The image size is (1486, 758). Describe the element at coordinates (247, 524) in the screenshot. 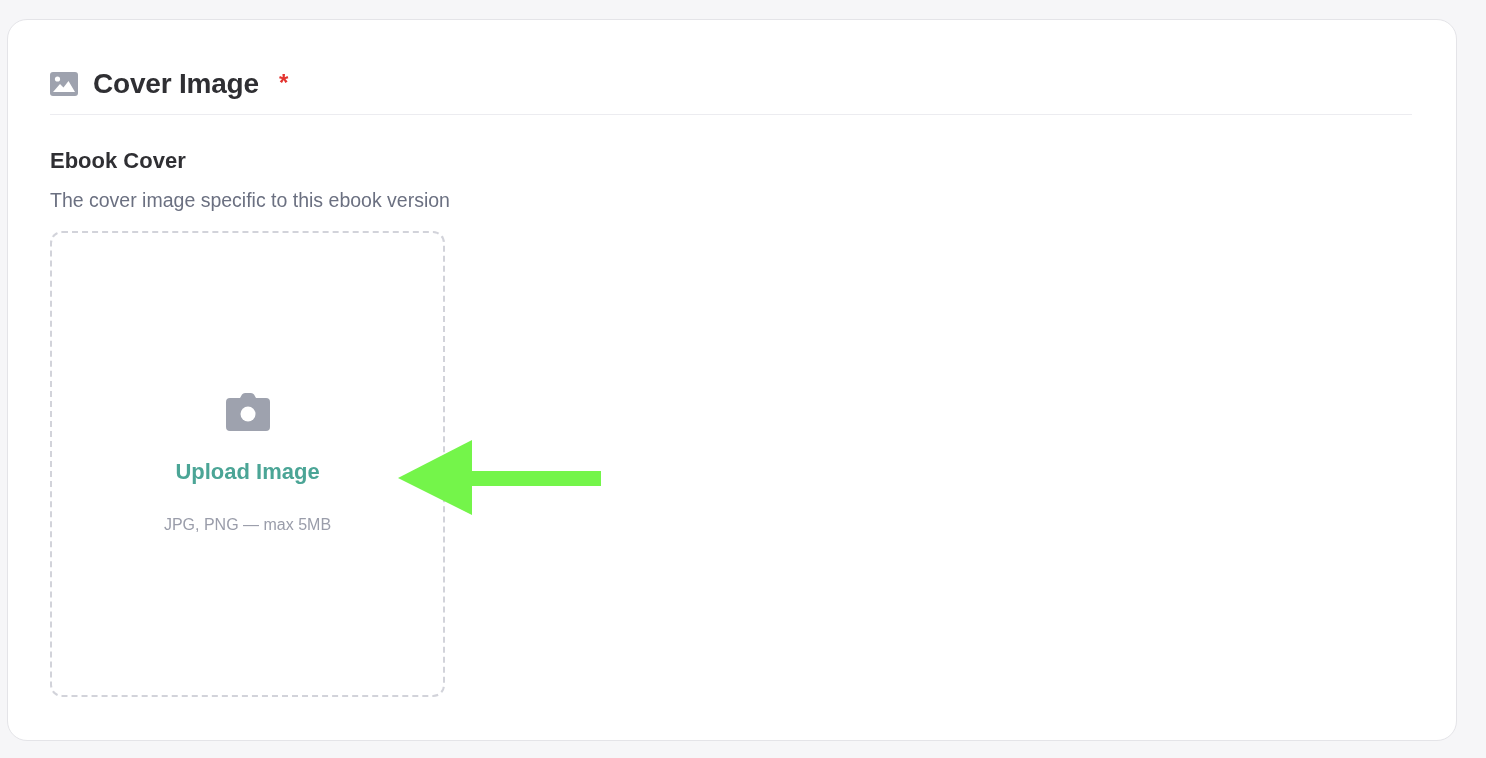

I see `file-format-hint: JPG, PNG — max 5MB` at that location.